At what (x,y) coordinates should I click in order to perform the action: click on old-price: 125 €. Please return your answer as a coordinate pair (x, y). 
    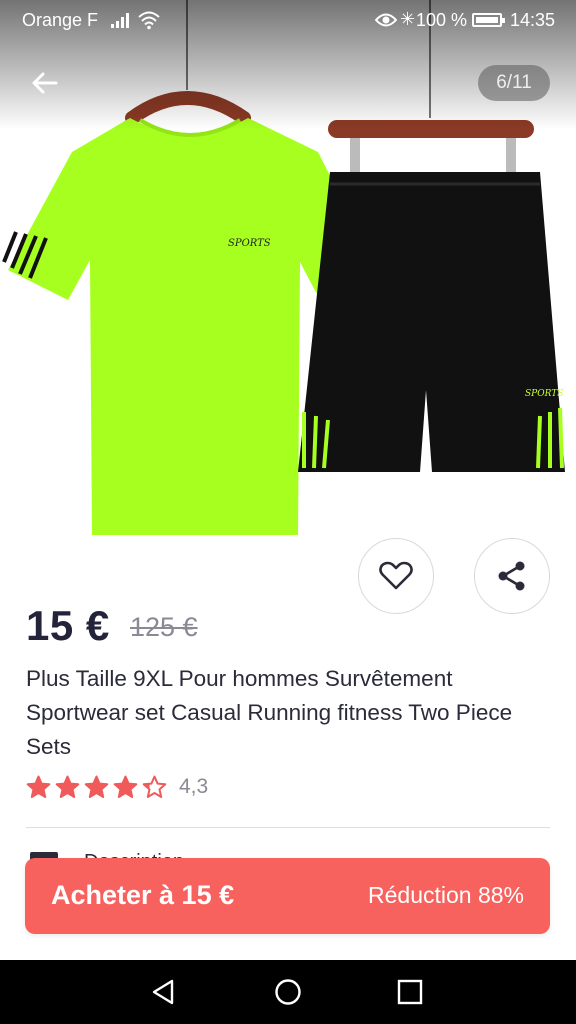
    Looking at the image, I should click on (164, 627).